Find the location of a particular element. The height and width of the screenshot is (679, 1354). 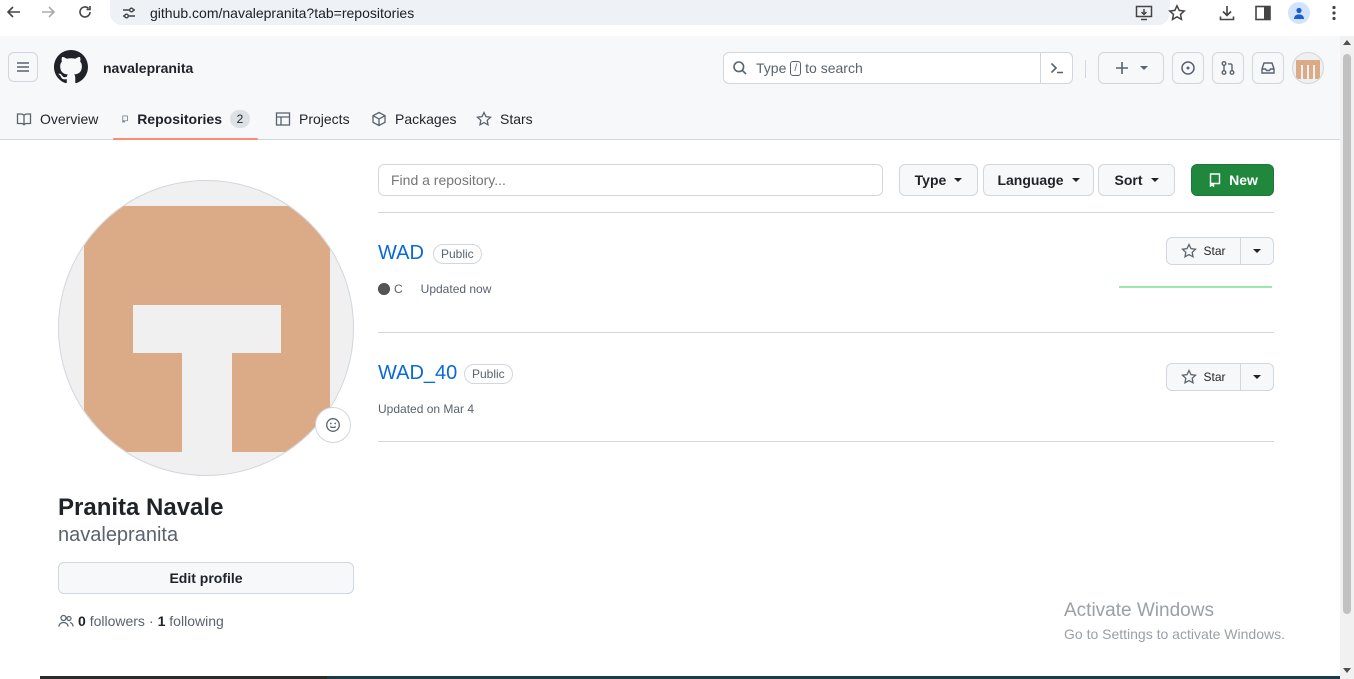

issues-button is located at coordinates (1188, 68).